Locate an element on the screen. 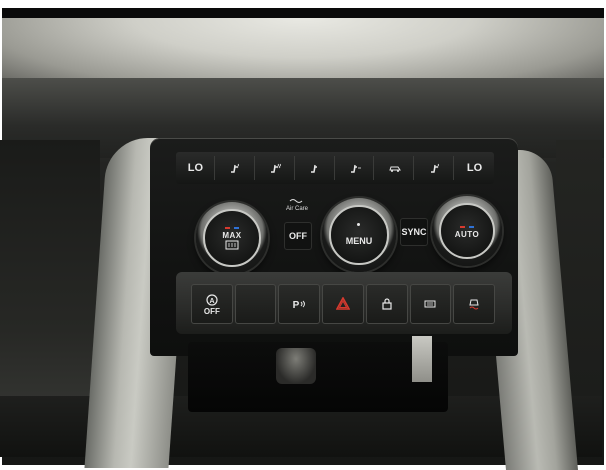 Image resolution: width=606 pixels, height=470 pixels. max-label: MAX is located at coordinates (232, 236).